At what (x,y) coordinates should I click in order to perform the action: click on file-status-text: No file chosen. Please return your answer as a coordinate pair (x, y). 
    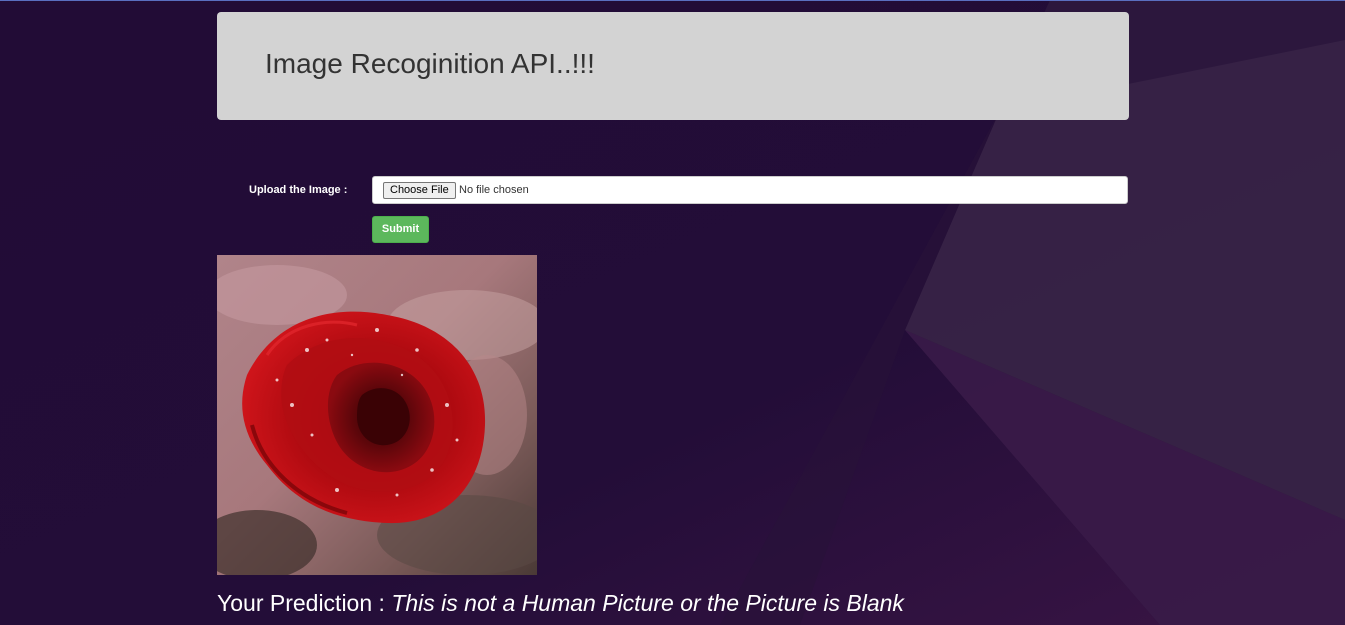
    Looking at the image, I should click on (494, 190).